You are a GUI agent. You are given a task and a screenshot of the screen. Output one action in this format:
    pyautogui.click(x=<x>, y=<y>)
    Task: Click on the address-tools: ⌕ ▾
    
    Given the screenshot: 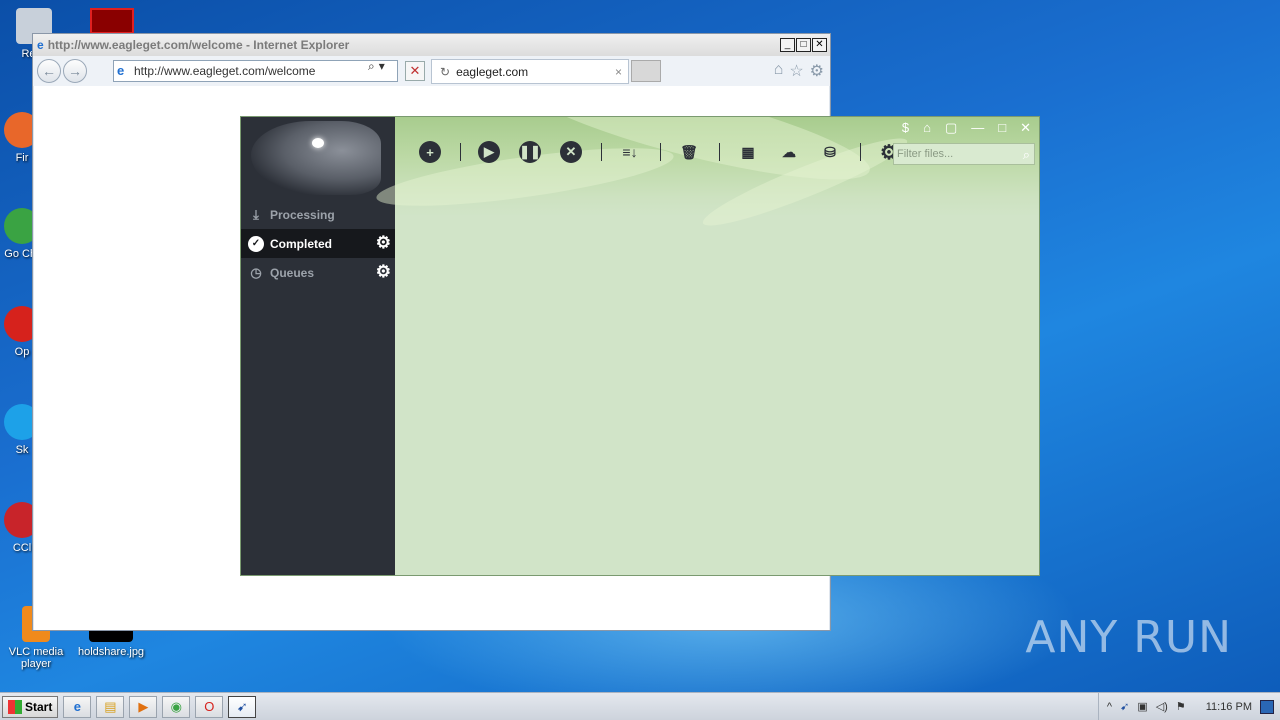 What is the action you would take?
    pyautogui.click(x=376, y=66)
    